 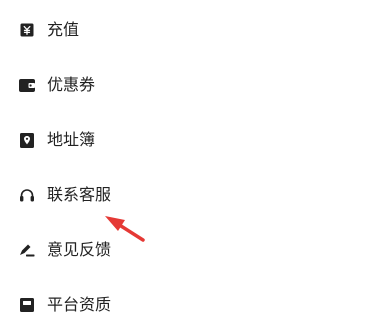 I want to click on menu-item-label: 平台资质, so click(x=79, y=304).